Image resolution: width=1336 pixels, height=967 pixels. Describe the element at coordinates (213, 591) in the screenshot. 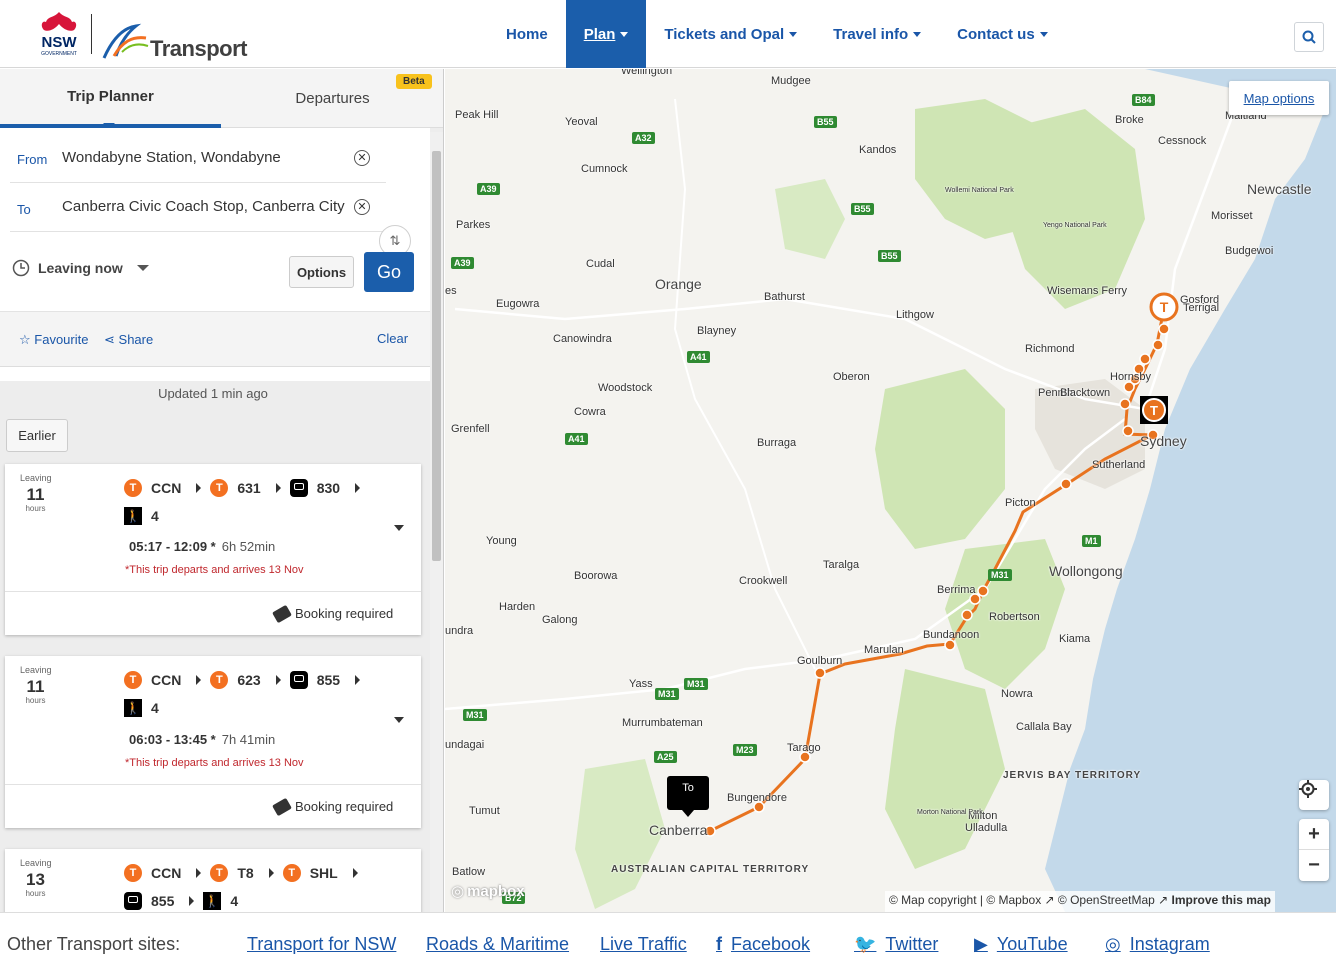

I see `divider` at that location.